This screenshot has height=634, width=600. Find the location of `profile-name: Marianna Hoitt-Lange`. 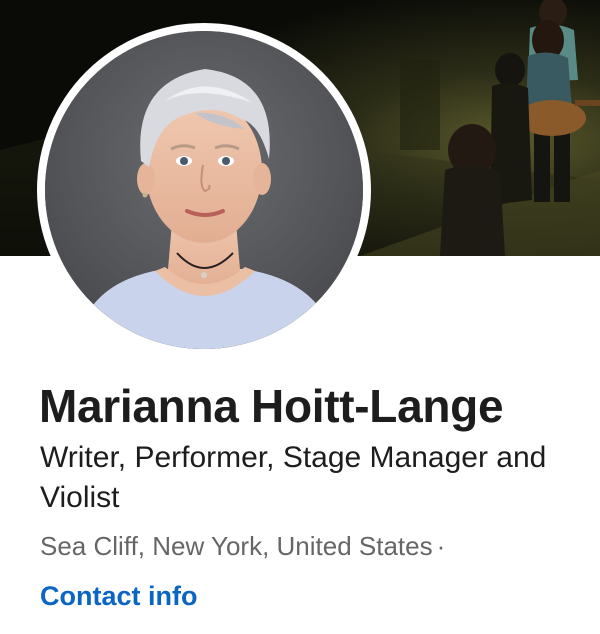

profile-name: Marianna Hoitt-Lange is located at coordinates (271, 406).